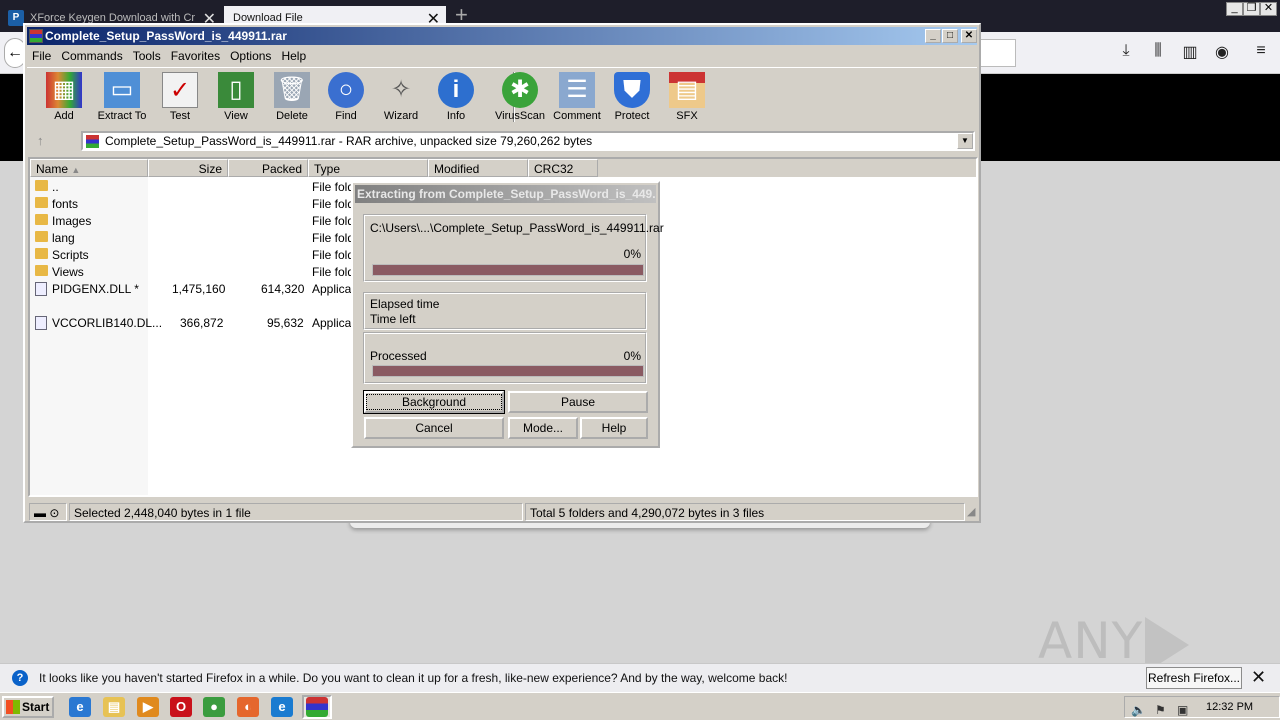  I want to click on extract-to-button: ▭ Extract To, so click(122, 98).